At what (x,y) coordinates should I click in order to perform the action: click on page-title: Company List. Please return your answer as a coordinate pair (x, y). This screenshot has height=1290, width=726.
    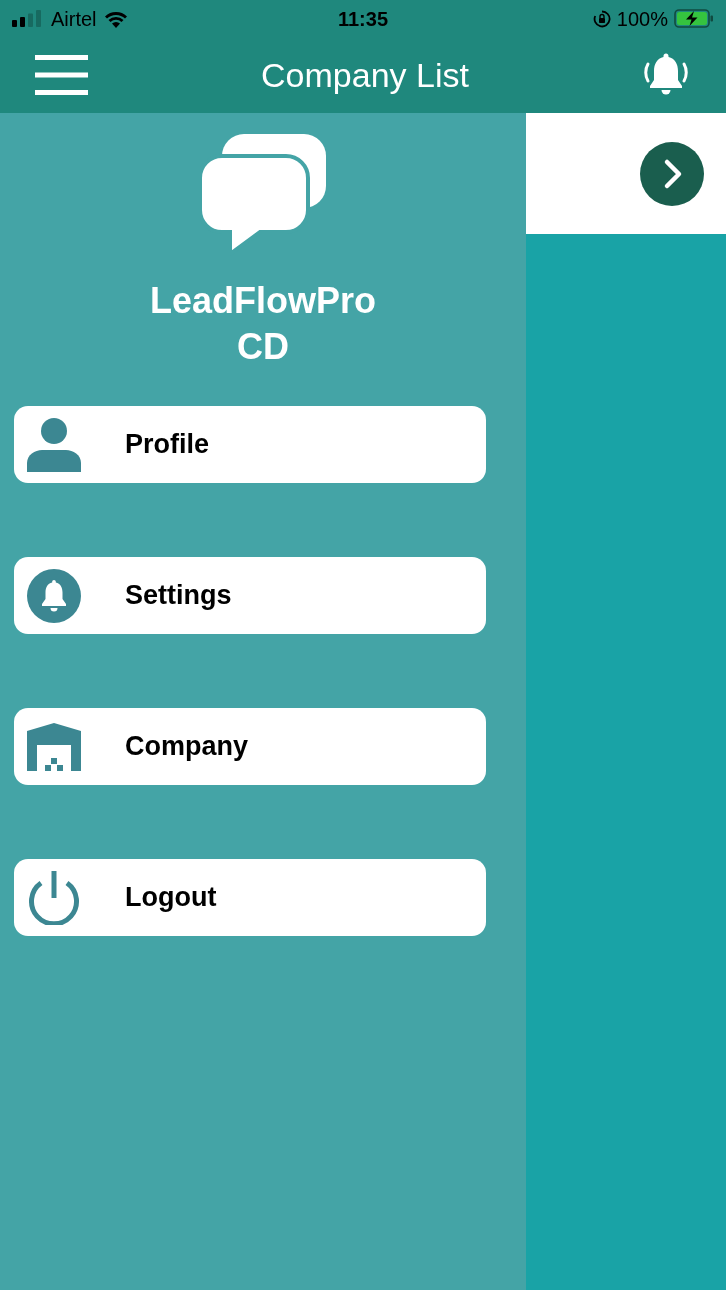
    Looking at the image, I should click on (365, 75).